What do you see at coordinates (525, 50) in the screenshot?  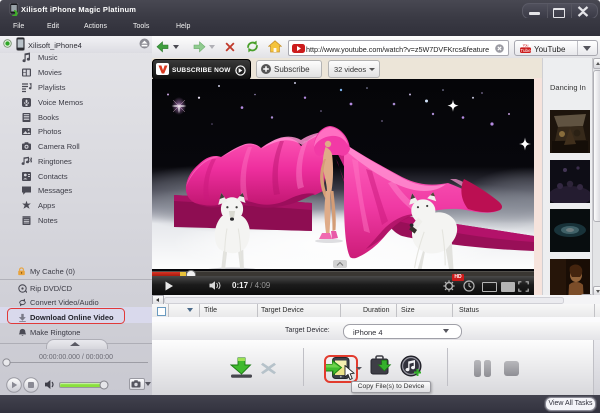 I see `svg-text: Tube` at bounding box center [525, 50].